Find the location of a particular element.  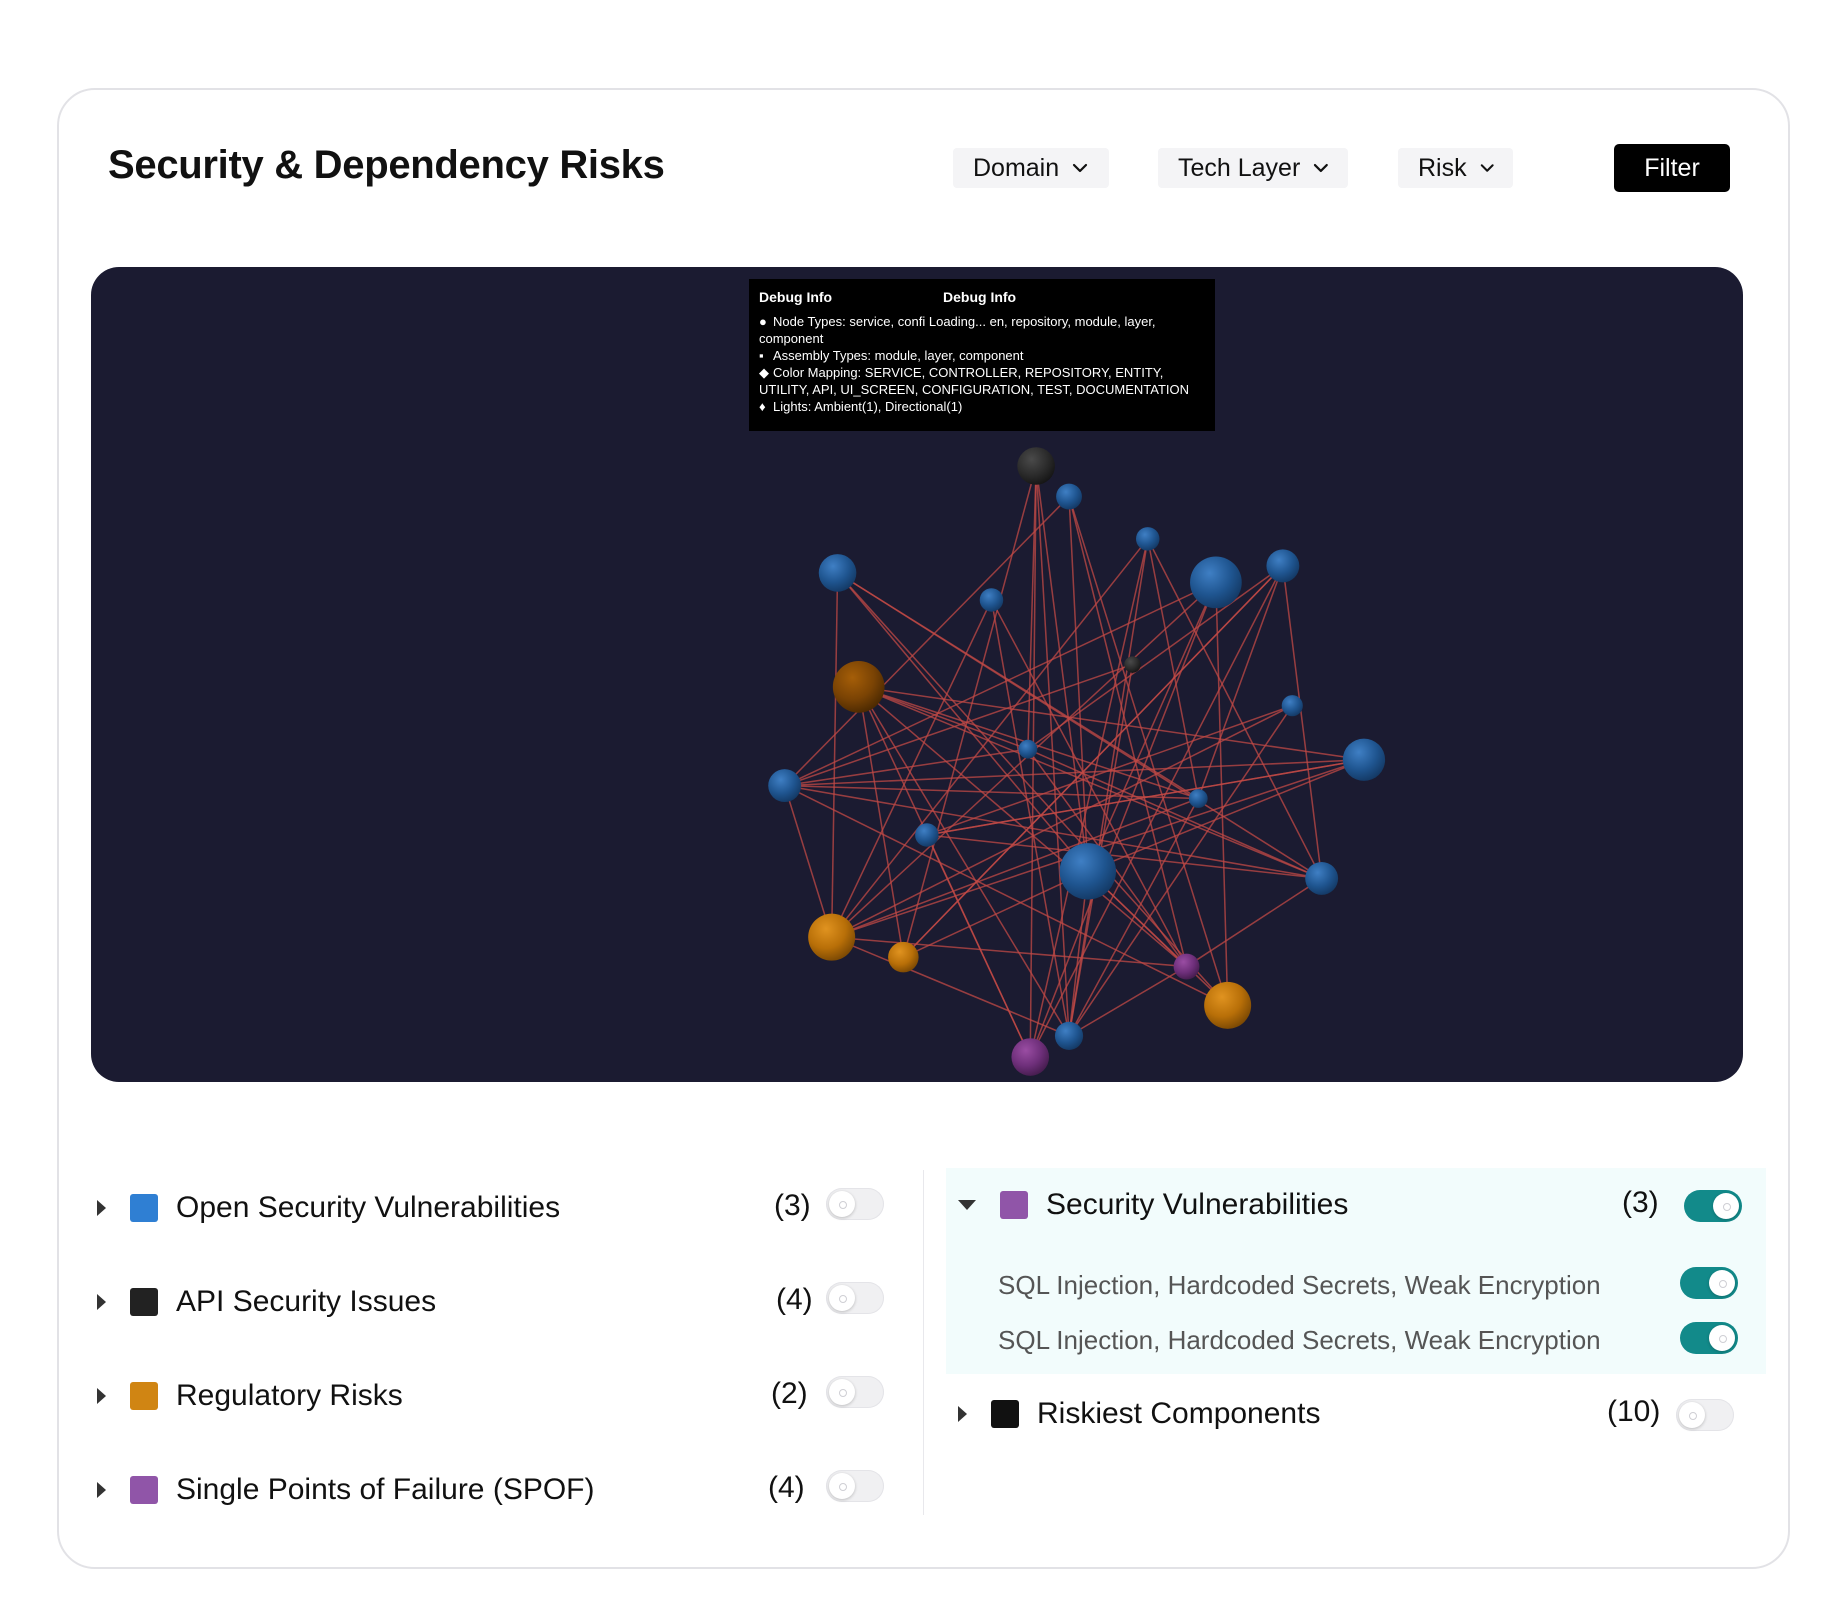

filter-button: Filter is located at coordinates (1672, 168).